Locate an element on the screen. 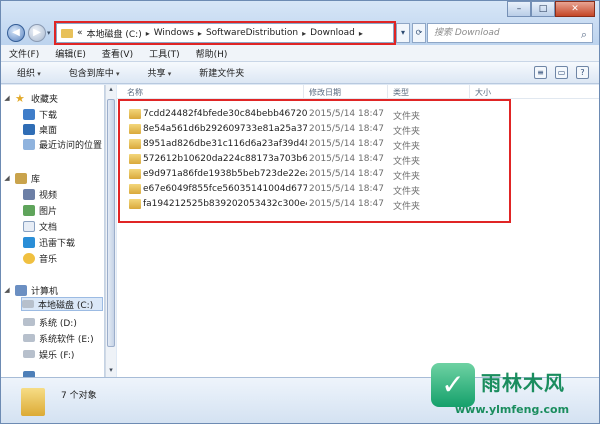  nav-scrollbar: ▴ ▾ is located at coordinates (110, 231).